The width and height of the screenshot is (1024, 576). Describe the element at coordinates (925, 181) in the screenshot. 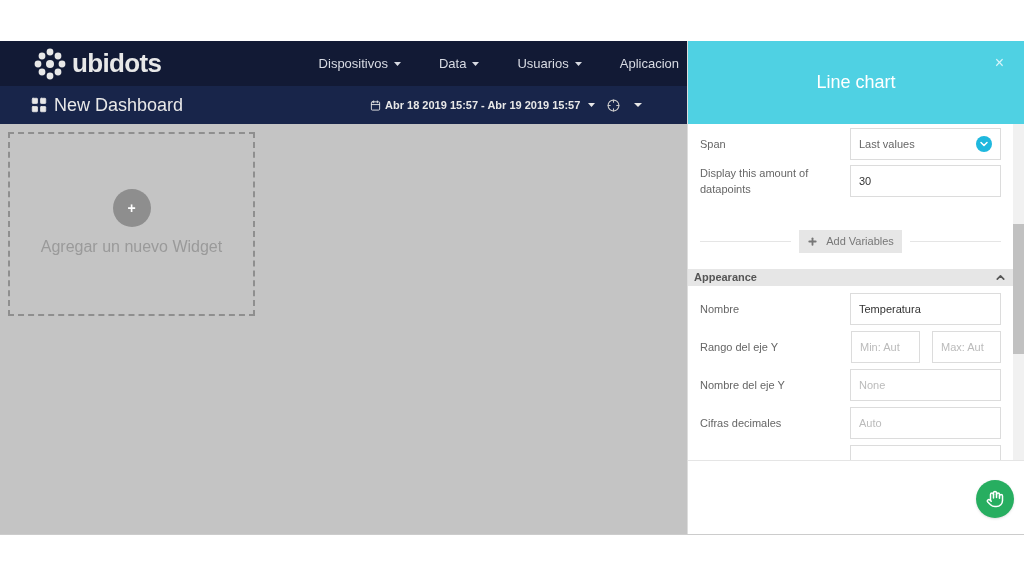

I see `input-field: 30` at that location.